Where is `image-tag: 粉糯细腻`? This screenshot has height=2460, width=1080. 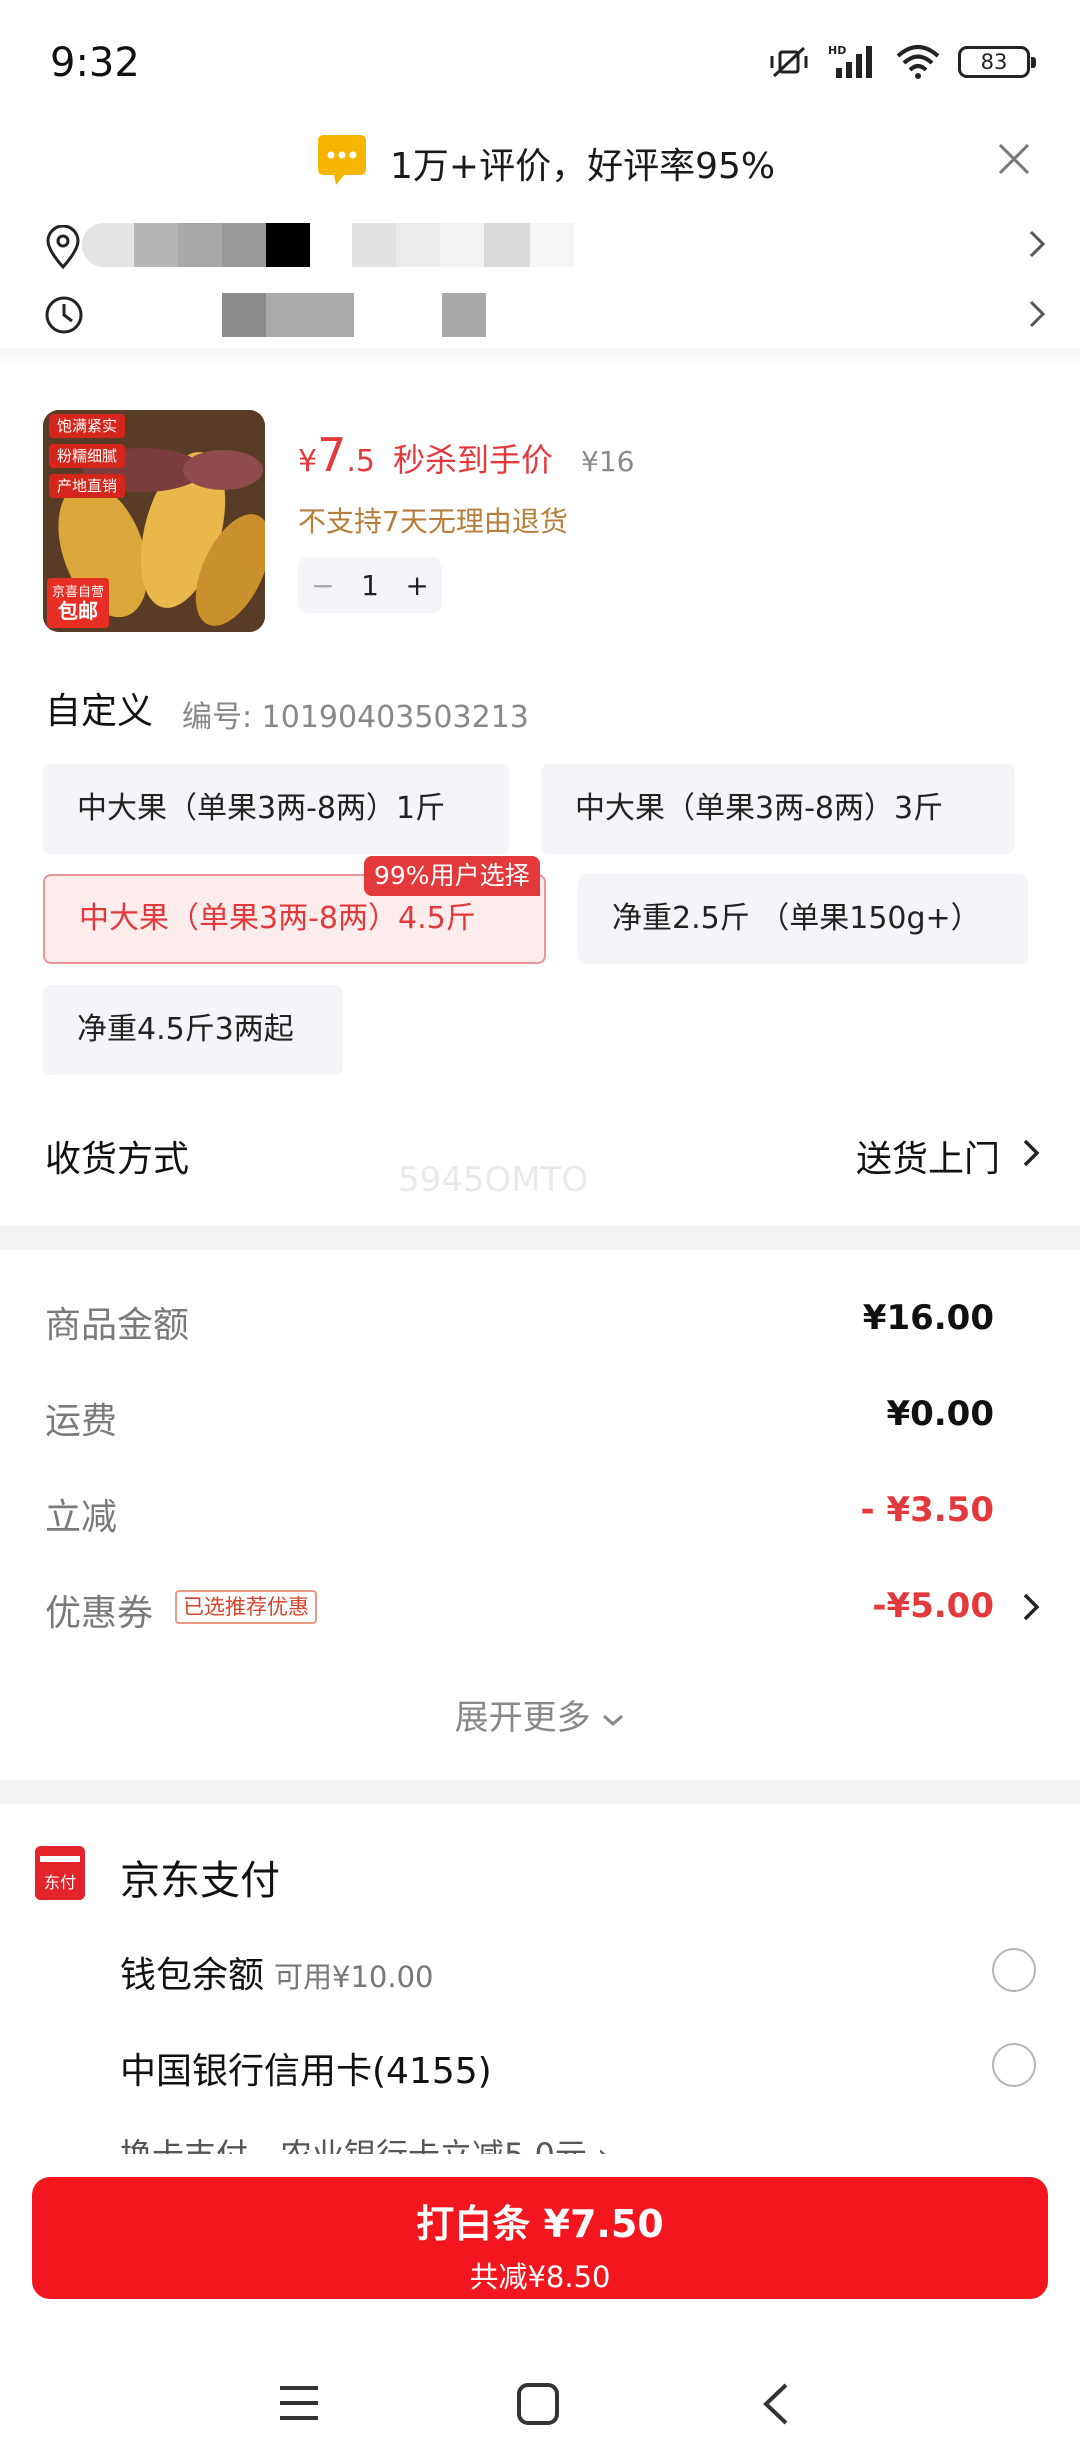
image-tag: 粉糯细腻 is located at coordinates (87, 456).